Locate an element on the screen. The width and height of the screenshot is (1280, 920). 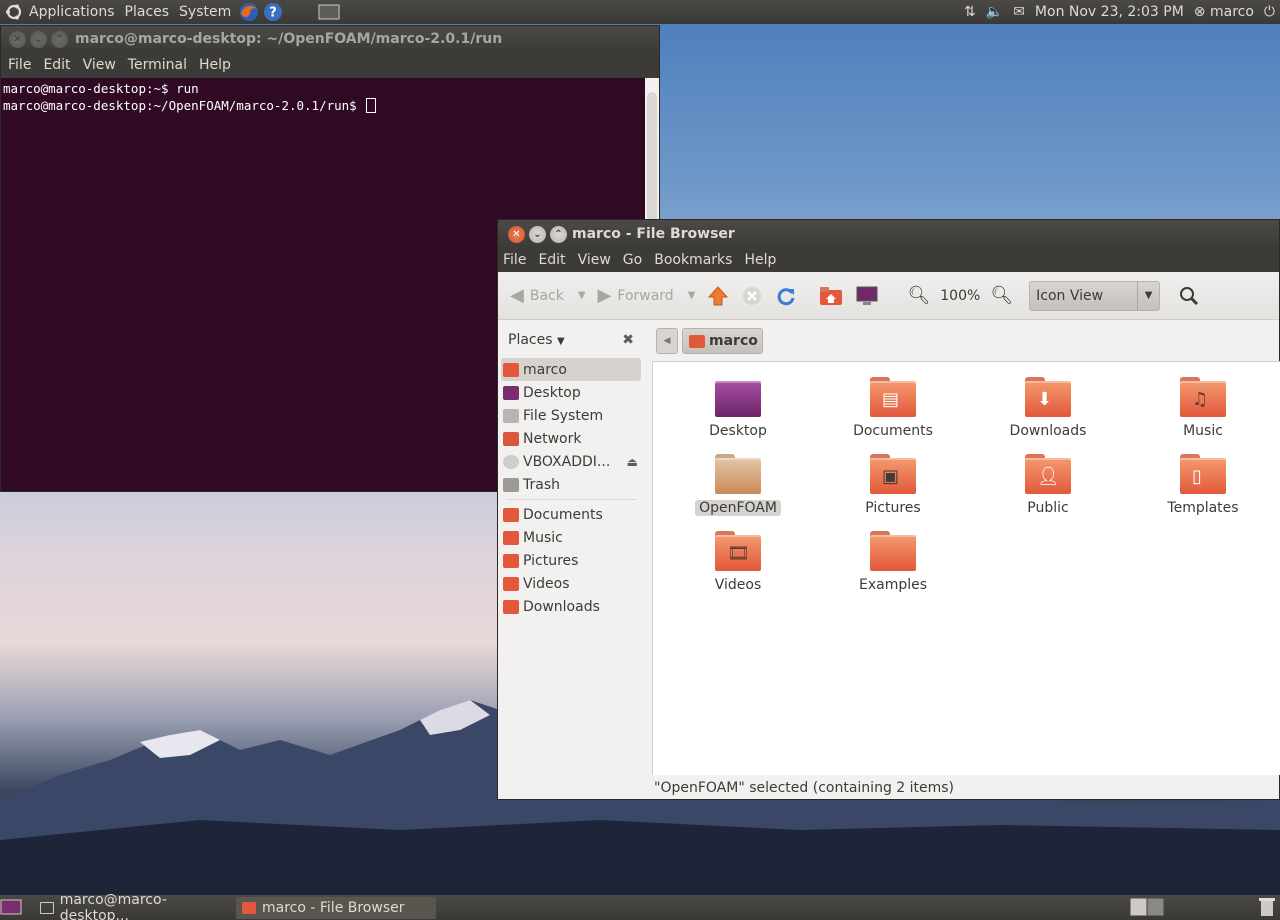
clock: Mon Nov 23, 2:03 PM is located at coordinates (1109, 12).